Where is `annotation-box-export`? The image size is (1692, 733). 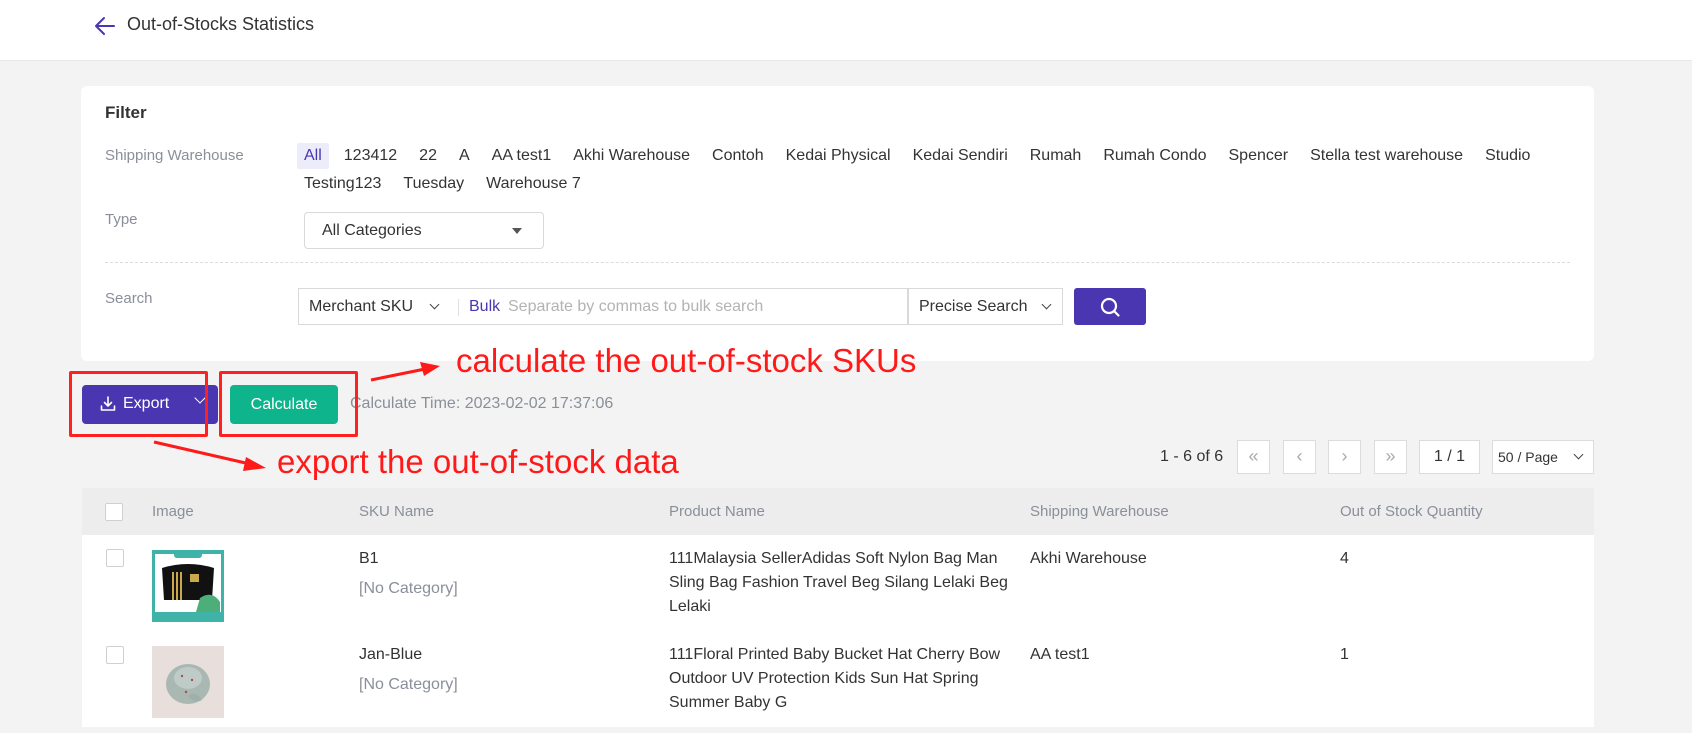
annotation-box-export is located at coordinates (138, 404).